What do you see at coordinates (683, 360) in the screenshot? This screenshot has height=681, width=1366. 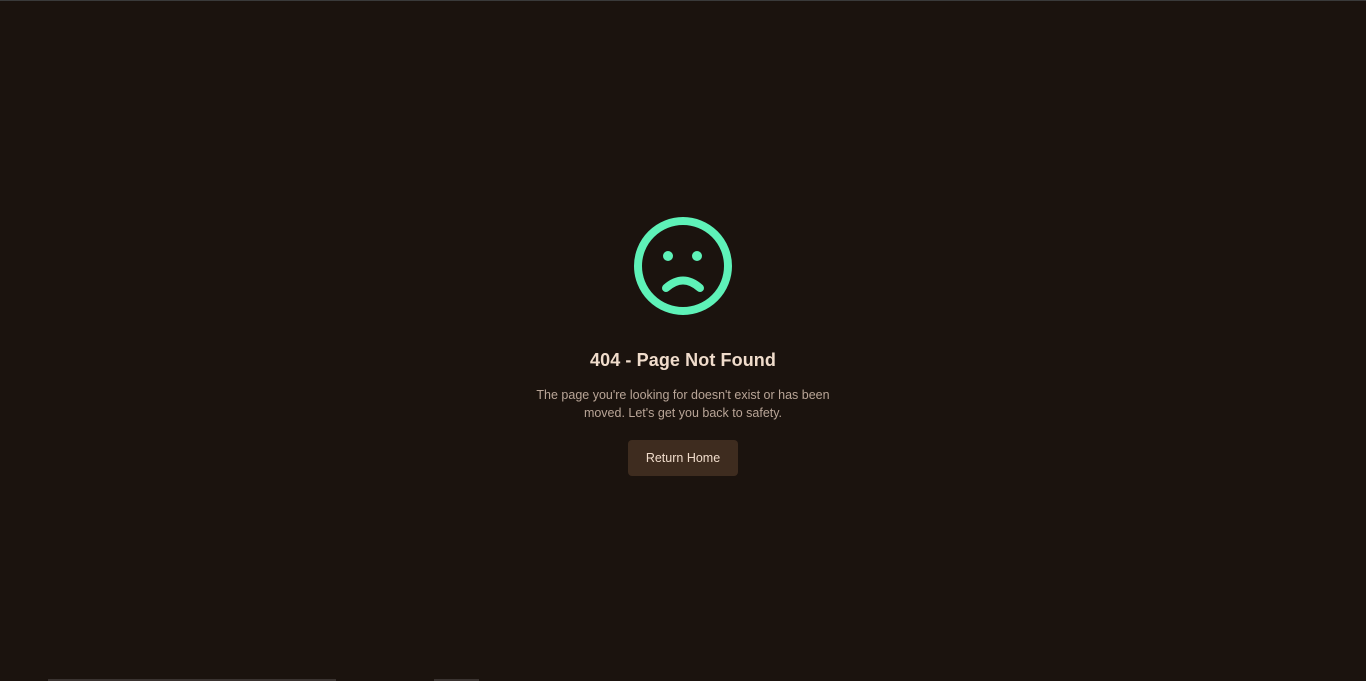 I see `page-title: 404 - Page Not Found` at bounding box center [683, 360].